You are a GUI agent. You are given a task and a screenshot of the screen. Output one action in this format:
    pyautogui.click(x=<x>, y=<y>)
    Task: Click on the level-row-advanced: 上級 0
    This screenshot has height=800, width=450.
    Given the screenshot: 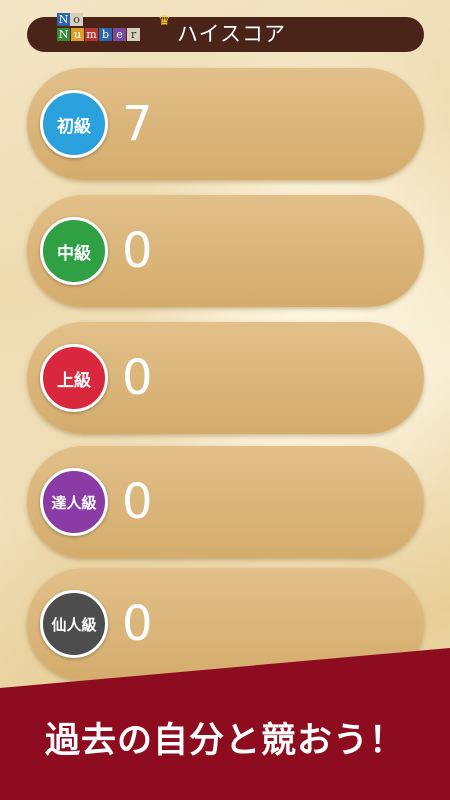 What is the action you would take?
    pyautogui.click(x=225, y=378)
    